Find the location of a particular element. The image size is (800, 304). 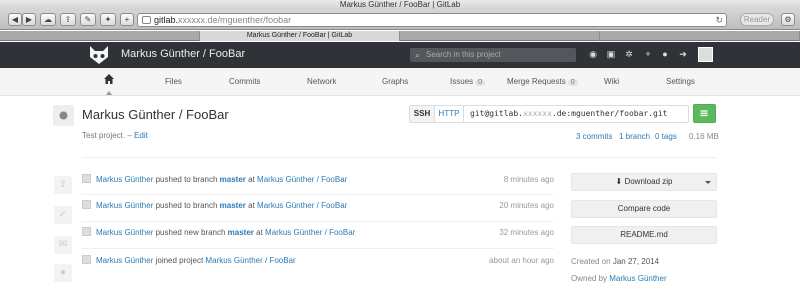

tab-graphs: Graphs is located at coordinates (395, 81).